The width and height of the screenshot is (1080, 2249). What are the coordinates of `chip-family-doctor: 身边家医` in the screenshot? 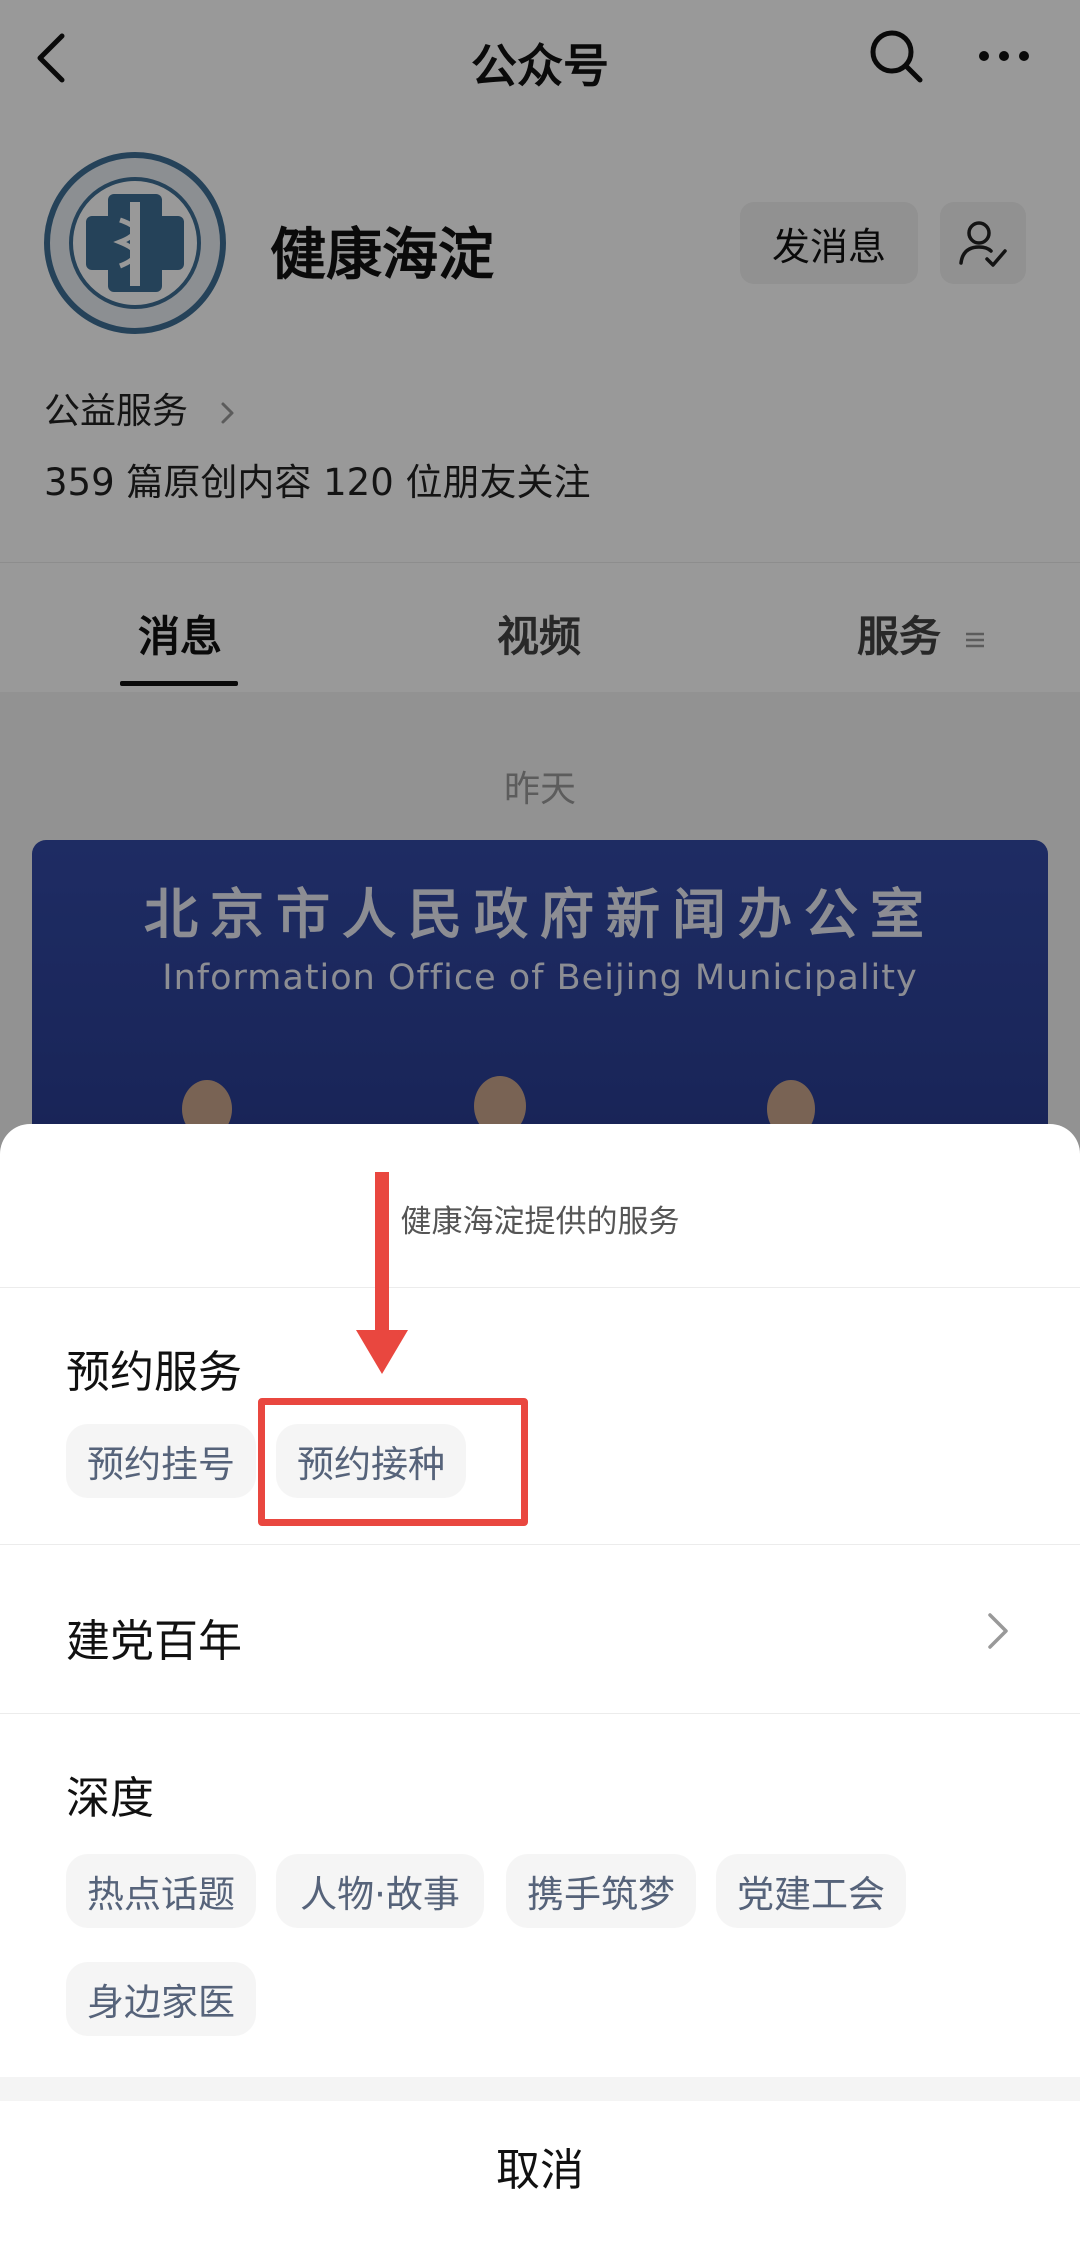 It's located at (161, 1999).